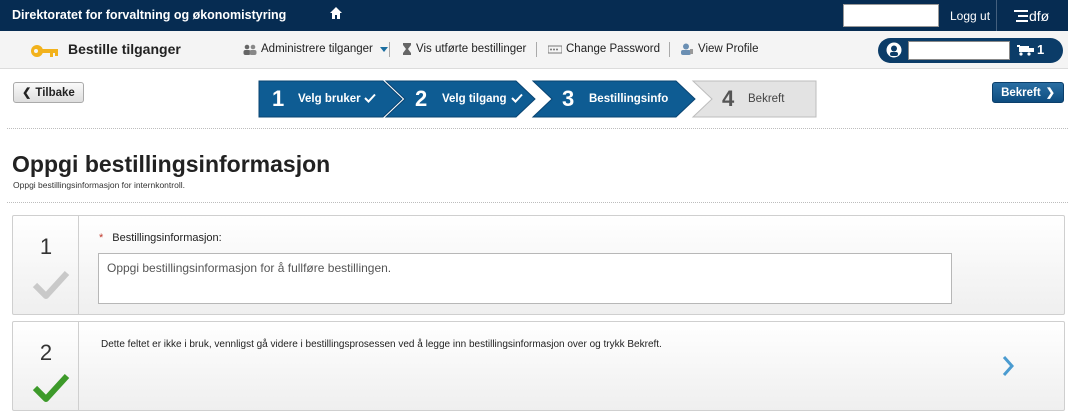 The width and height of the screenshot is (1068, 415). What do you see at coordinates (46, 366) in the screenshot?
I see `panel-number-column: 2` at bounding box center [46, 366].